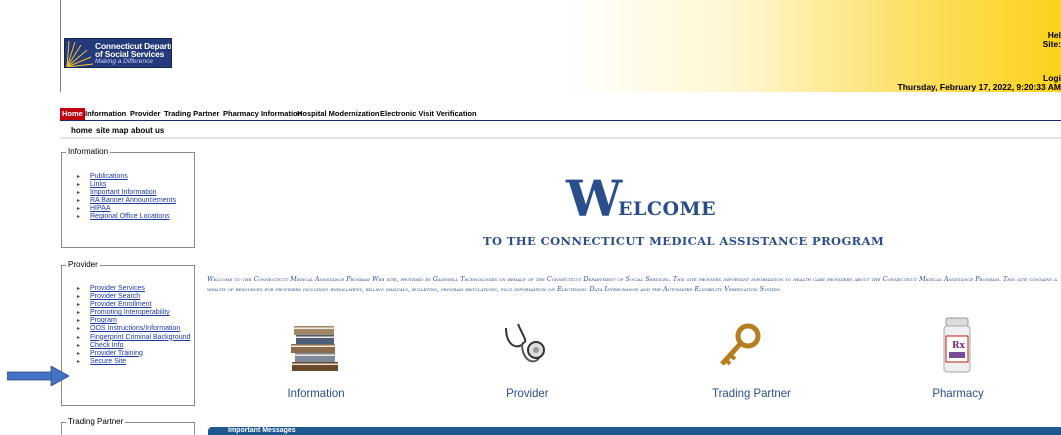 The height and width of the screenshot is (435, 1061). I want to click on tile-trading-partner-label: Trading Partner, so click(751, 393).